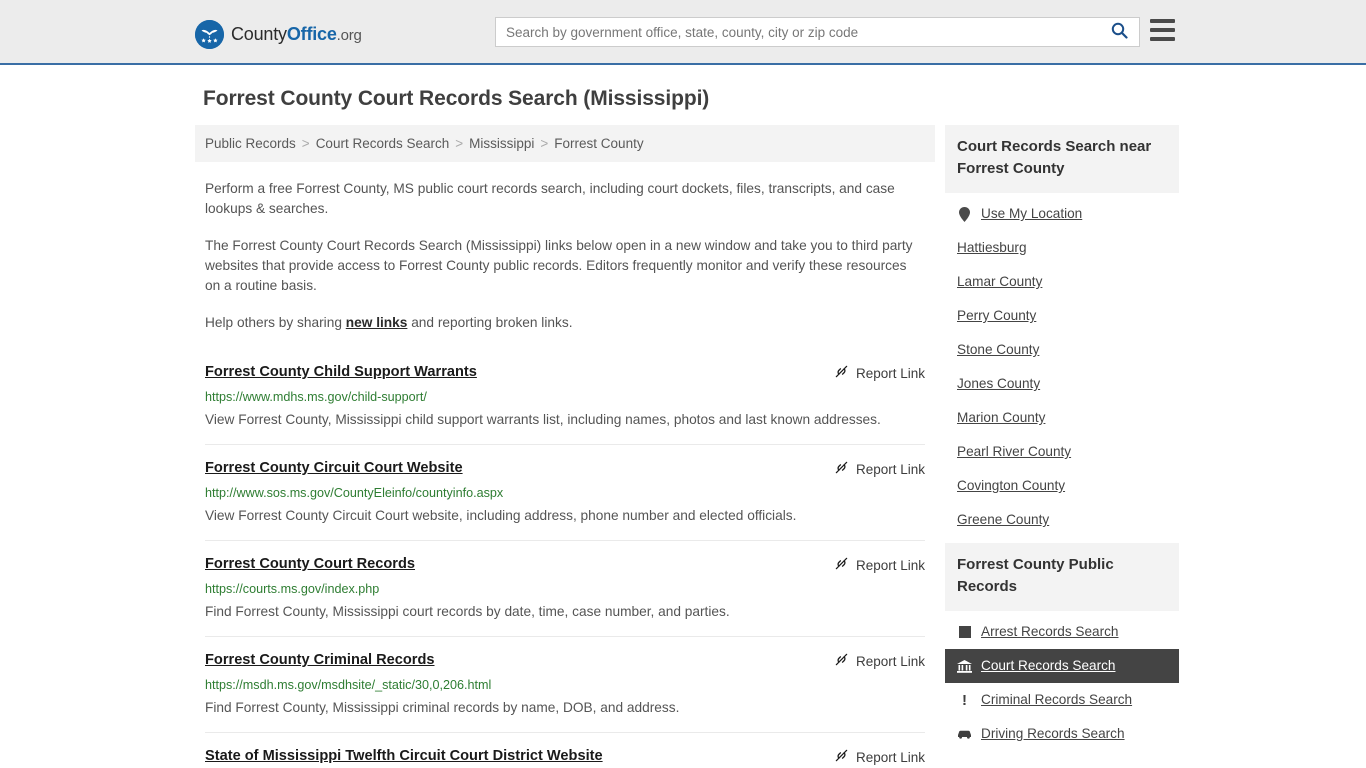 This screenshot has width=1366, height=768. I want to click on list-item: Covington County, so click(1062, 486).